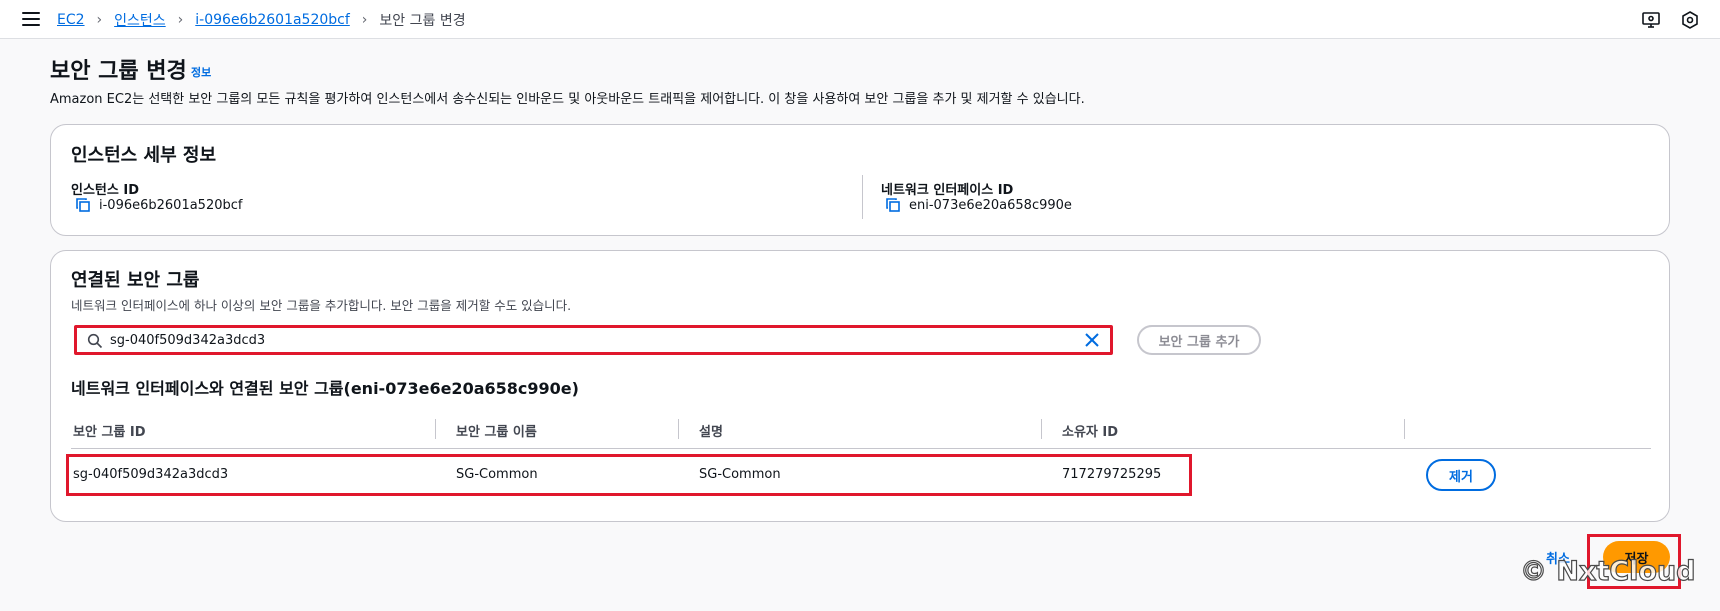 The height and width of the screenshot is (611, 1720). What do you see at coordinates (118, 71) in the screenshot?
I see `page-title: 보안 그룹 변경` at bounding box center [118, 71].